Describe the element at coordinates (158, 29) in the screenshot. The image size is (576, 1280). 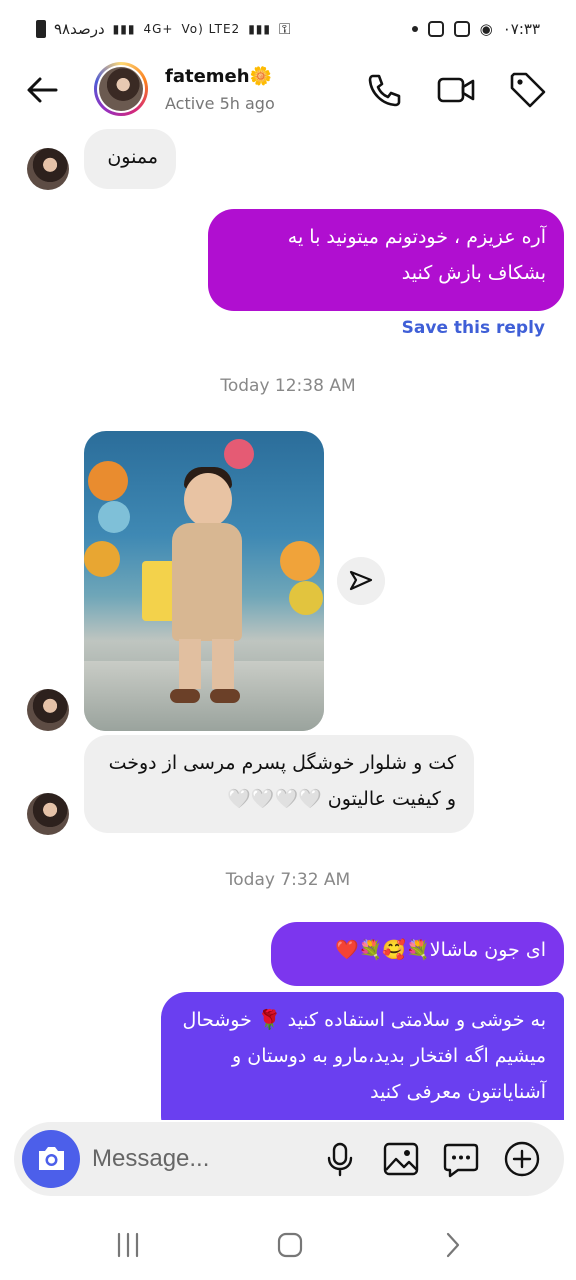
I see `network-label-1: 4G+` at that location.